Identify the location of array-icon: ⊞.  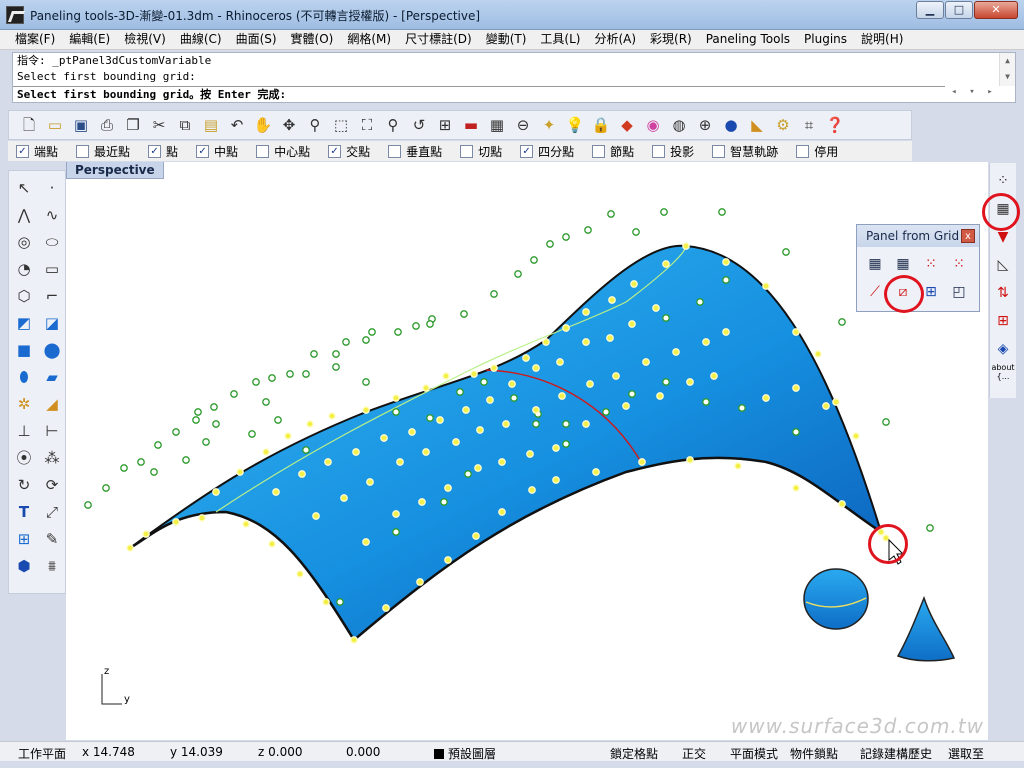
(24, 538).